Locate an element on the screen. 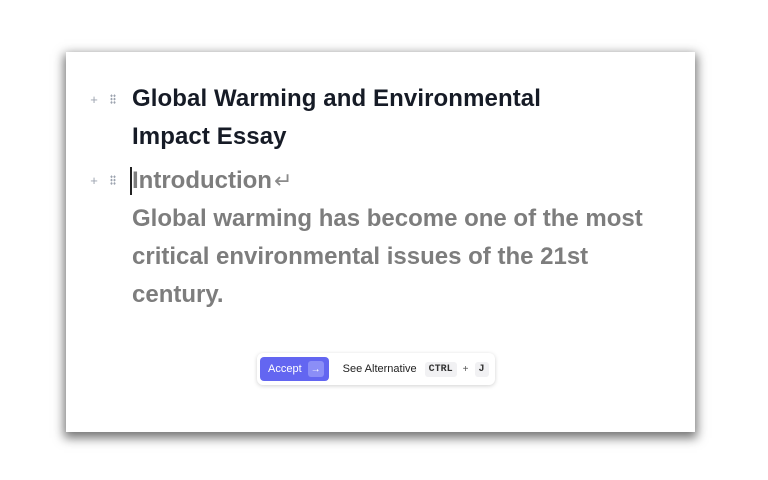  shortcut-key-j: J is located at coordinates (481, 369).